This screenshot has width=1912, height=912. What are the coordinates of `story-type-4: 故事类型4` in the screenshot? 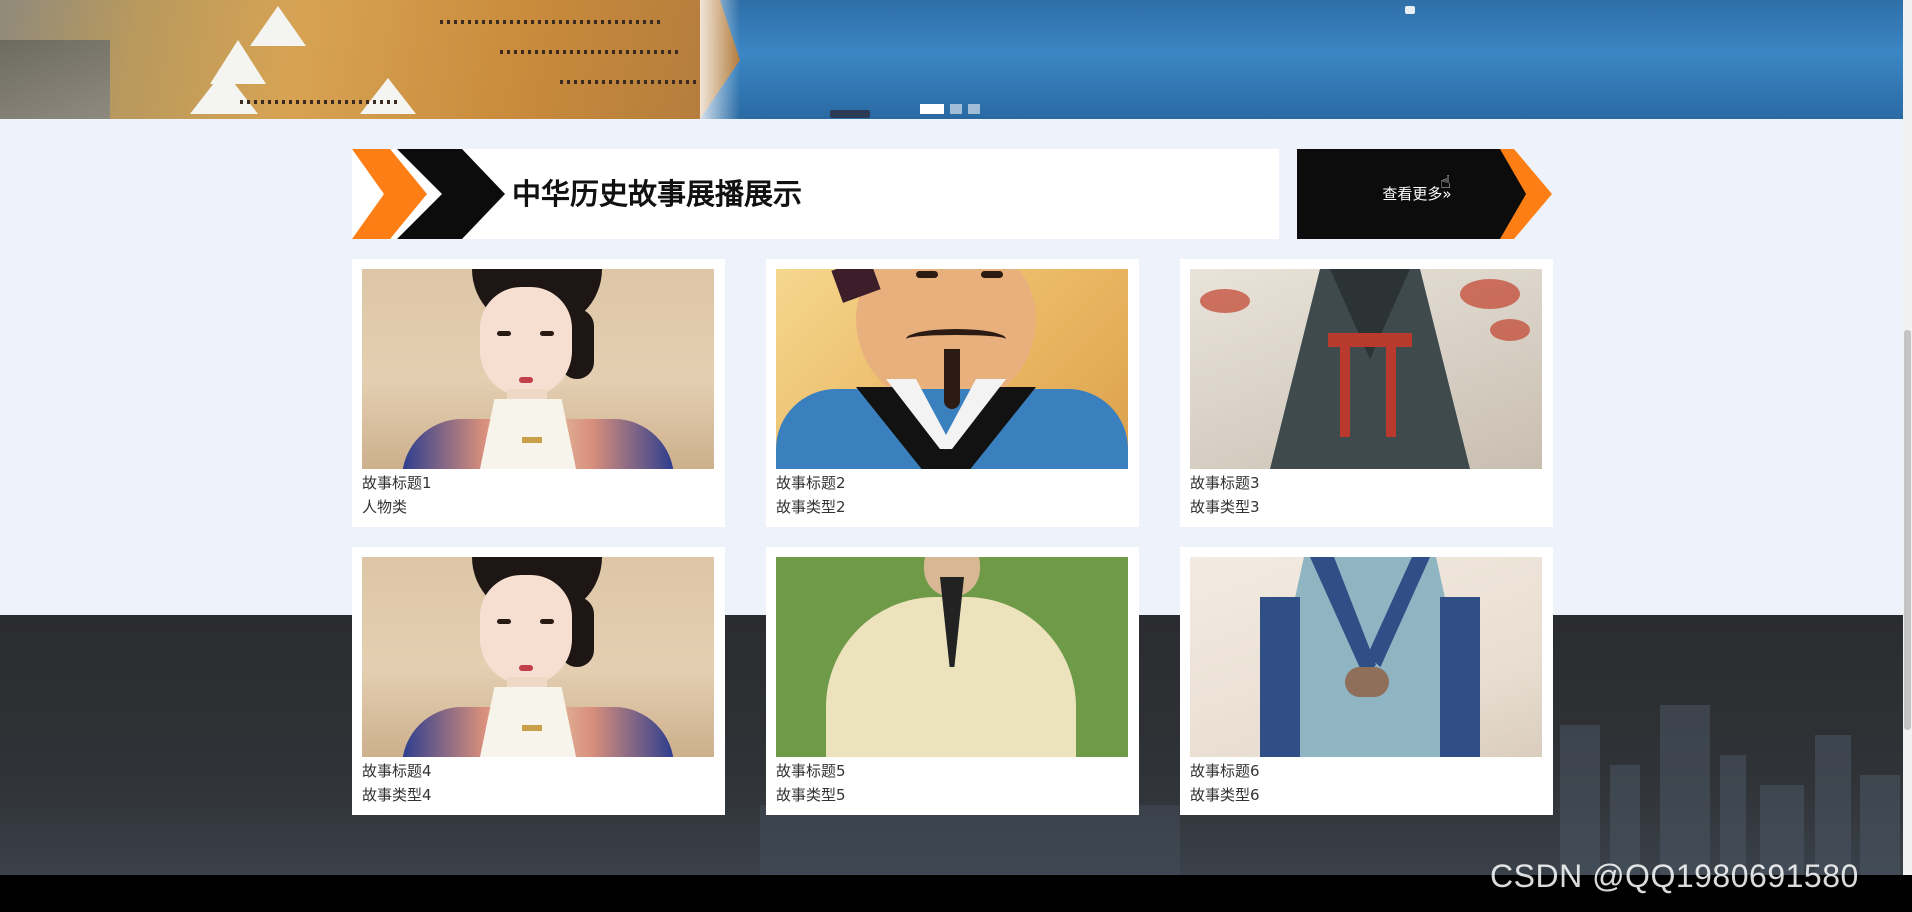 It's located at (397, 795).